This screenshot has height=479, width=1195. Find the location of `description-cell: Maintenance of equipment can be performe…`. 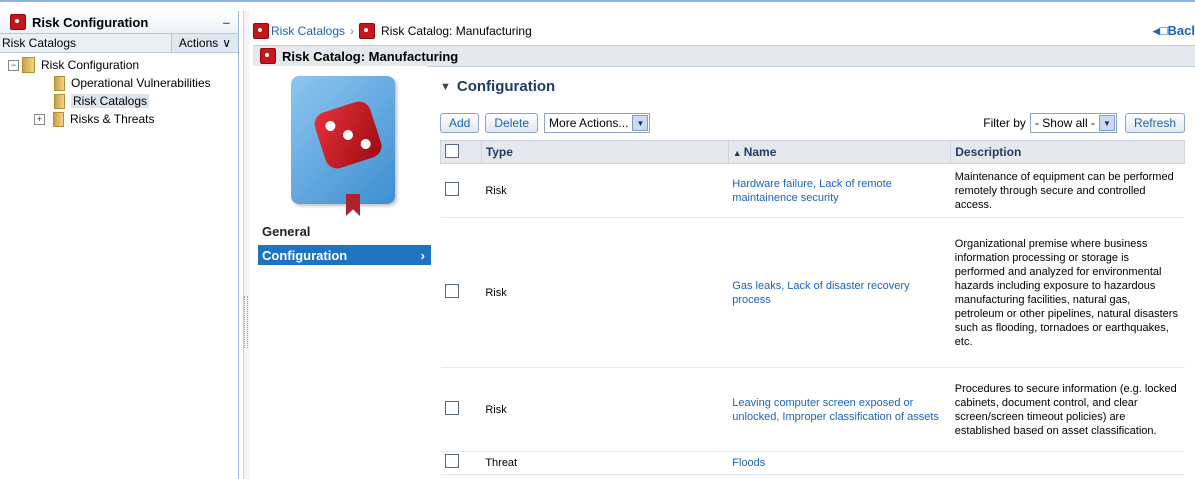

description-cell: Maintenance of equipment can be performe… is located at coordinates (1067, 190).